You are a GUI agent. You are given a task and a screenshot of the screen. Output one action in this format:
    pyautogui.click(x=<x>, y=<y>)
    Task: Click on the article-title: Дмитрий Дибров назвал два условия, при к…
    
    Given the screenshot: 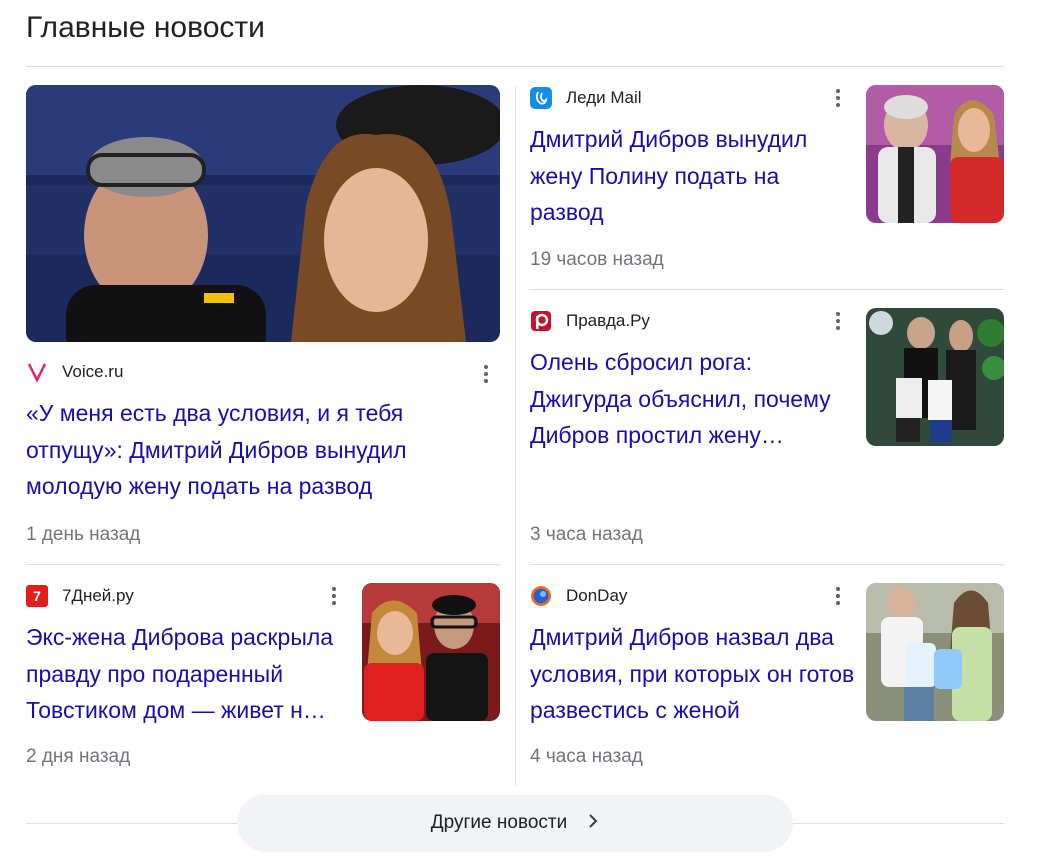 What is the action you would take?
    pyautogui.click(x=693, y=674)
    